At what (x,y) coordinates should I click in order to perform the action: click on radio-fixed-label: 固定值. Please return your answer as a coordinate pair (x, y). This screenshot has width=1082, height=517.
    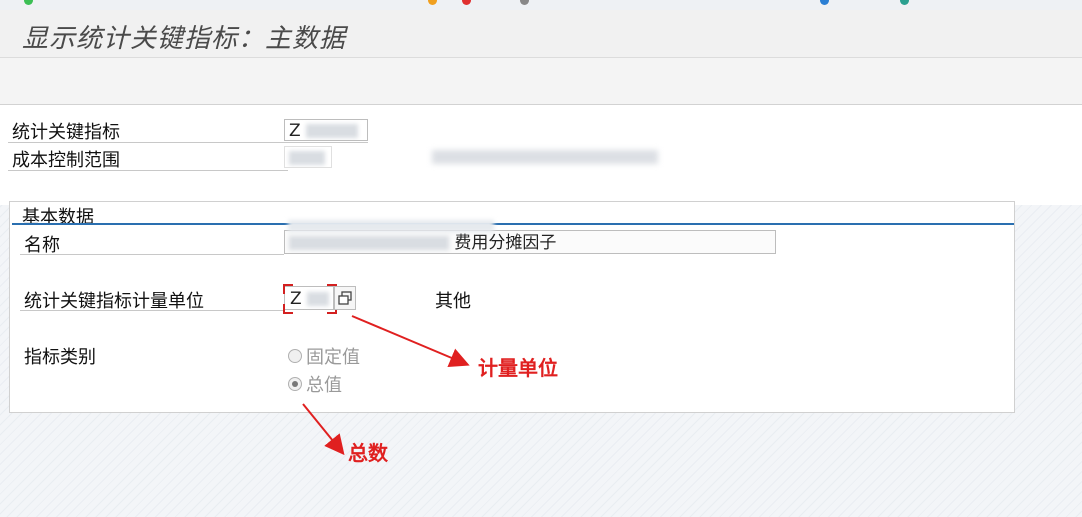
    Looking at the image, I should click on (333, 357).